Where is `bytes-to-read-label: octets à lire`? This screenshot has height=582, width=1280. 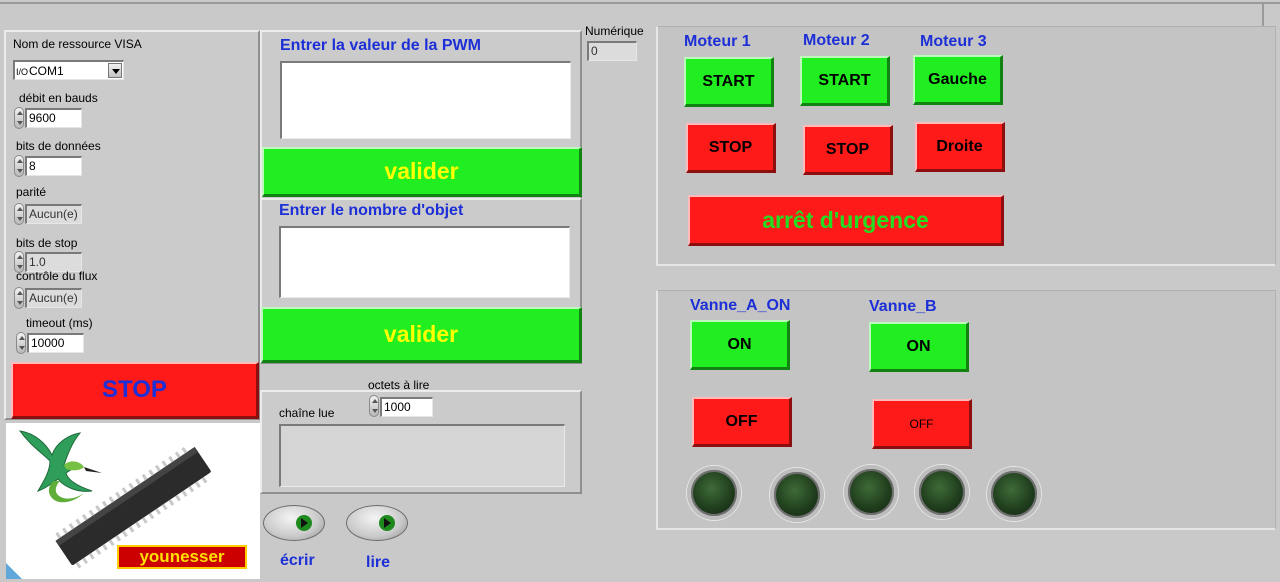 bytes-to-read-label: octets à lire is located at coordinates (399, 385).